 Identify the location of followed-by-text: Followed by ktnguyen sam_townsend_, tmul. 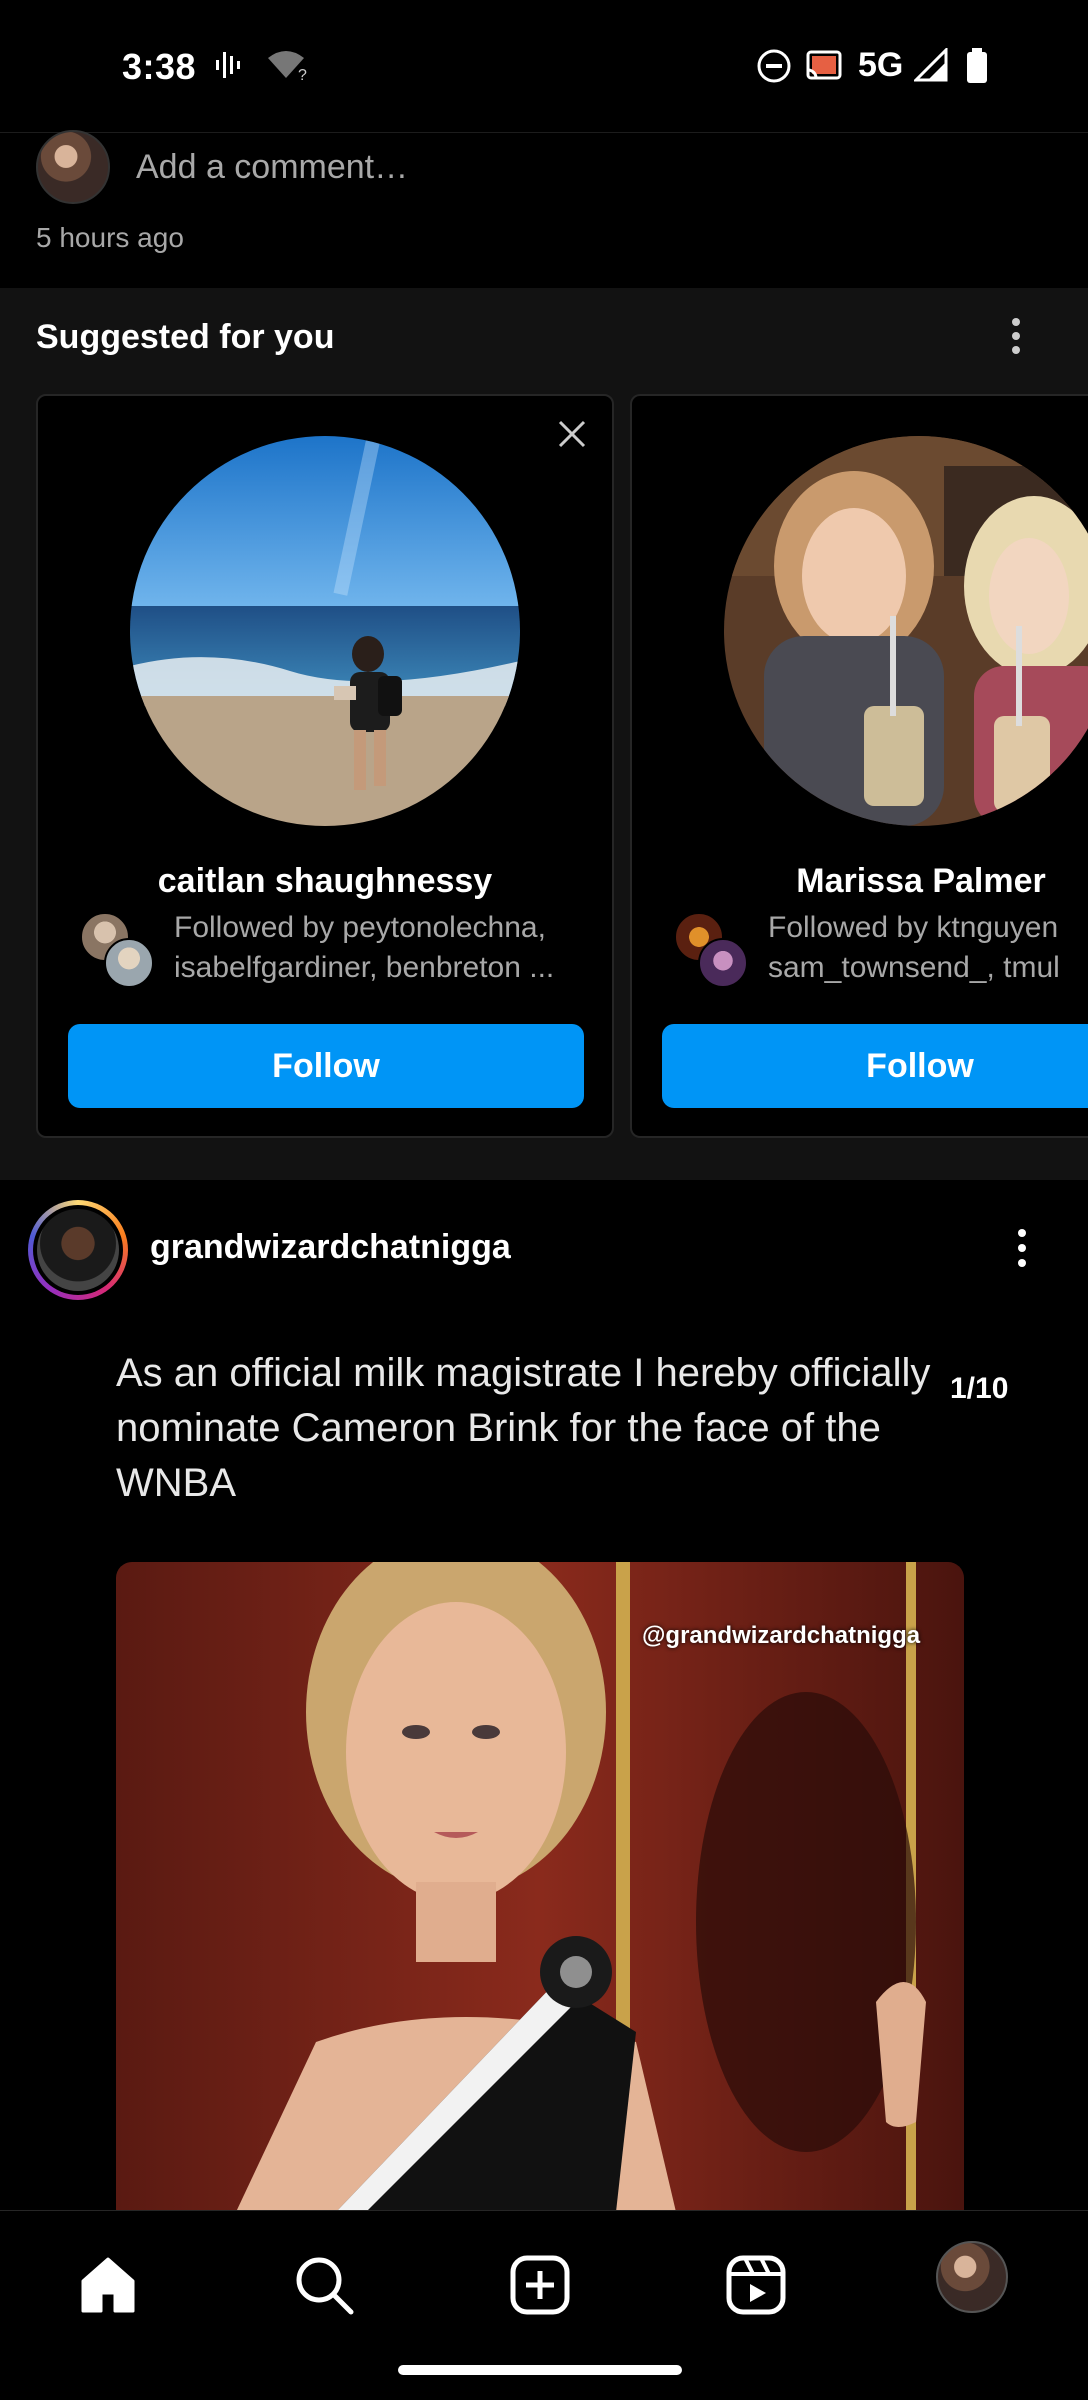
(914, 947).